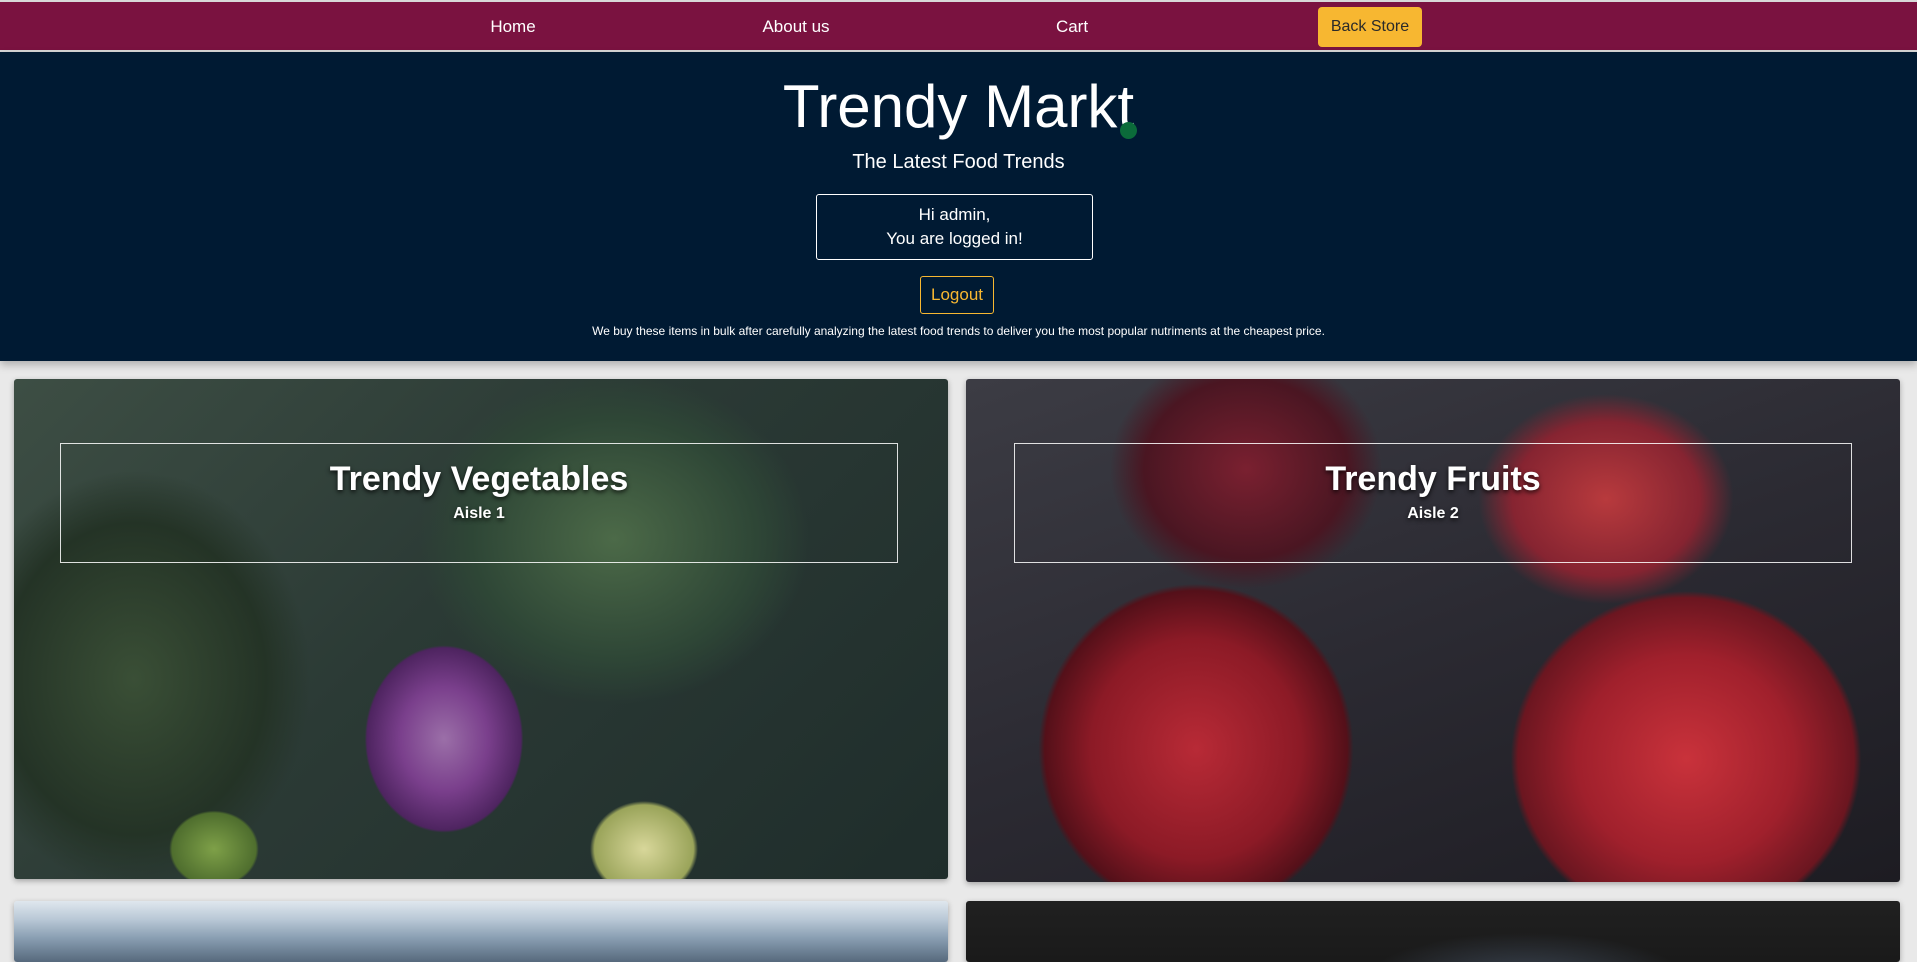 The width and height of the screenshot is (1917, 962). I want to click on category-card-mountains, so click(481, 931).